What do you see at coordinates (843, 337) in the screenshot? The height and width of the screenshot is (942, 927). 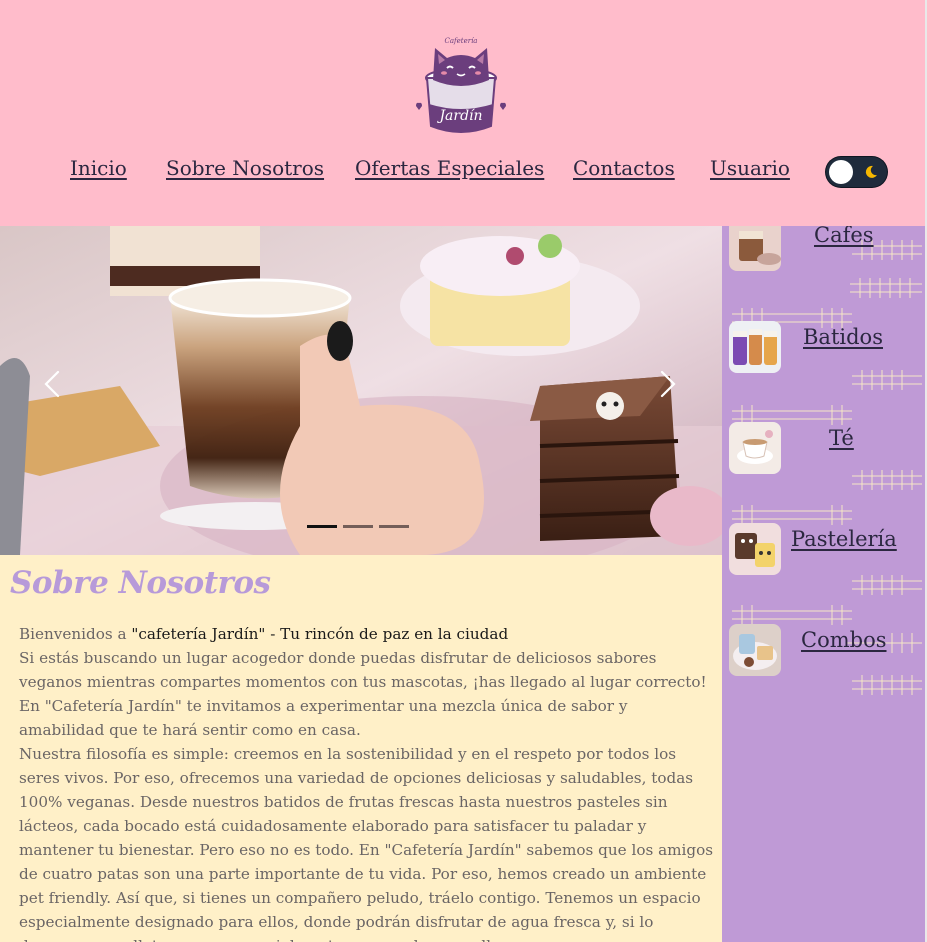 I see `category-batidos-label: Batidos` at bounding box center [843, 337].